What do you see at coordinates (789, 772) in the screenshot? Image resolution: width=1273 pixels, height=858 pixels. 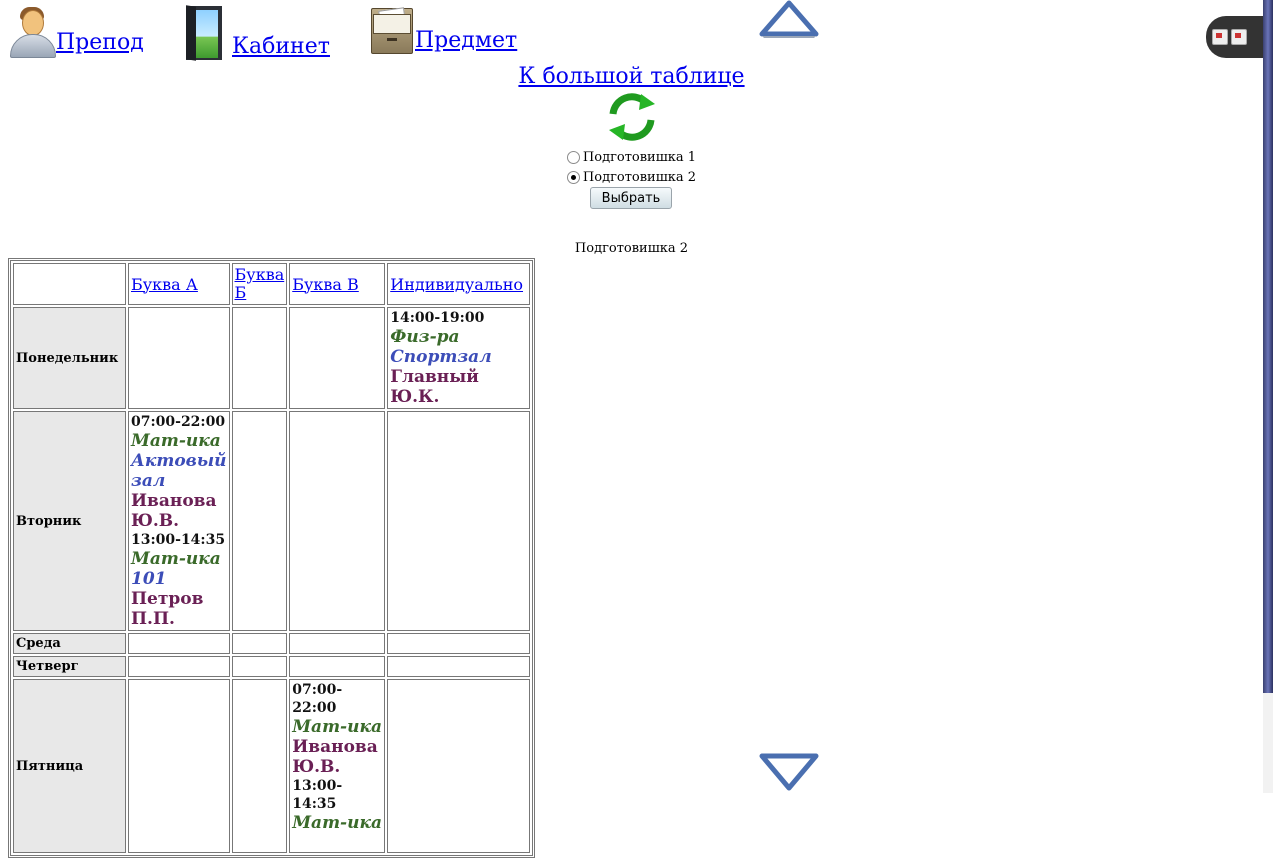 I see `scroll-down-arrow-icon` at bounding box center [789, 772].